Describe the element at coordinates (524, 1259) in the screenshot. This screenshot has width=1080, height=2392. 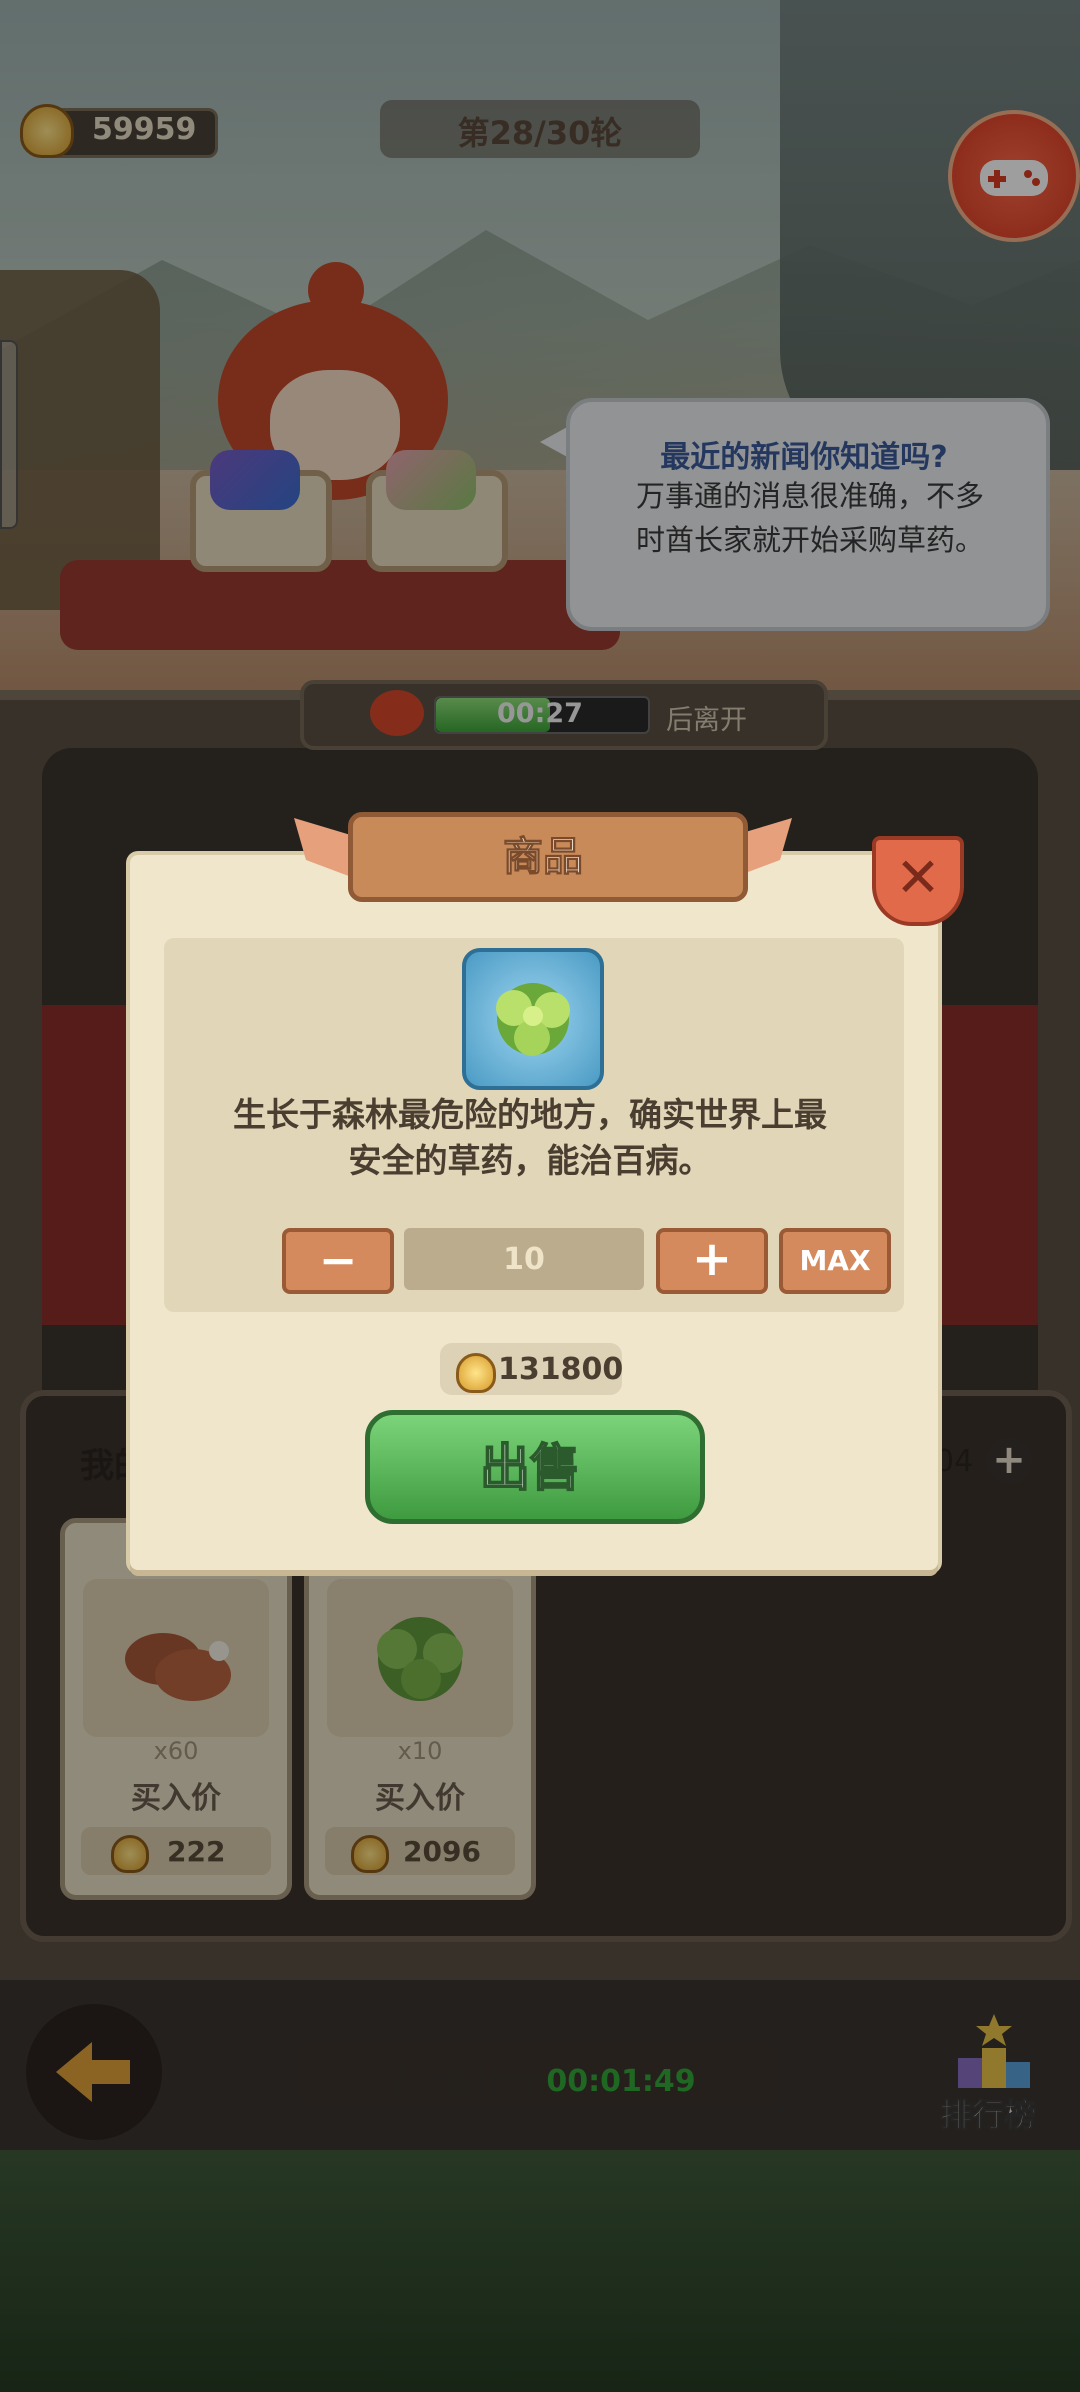
I see `quantity-input` at that location.